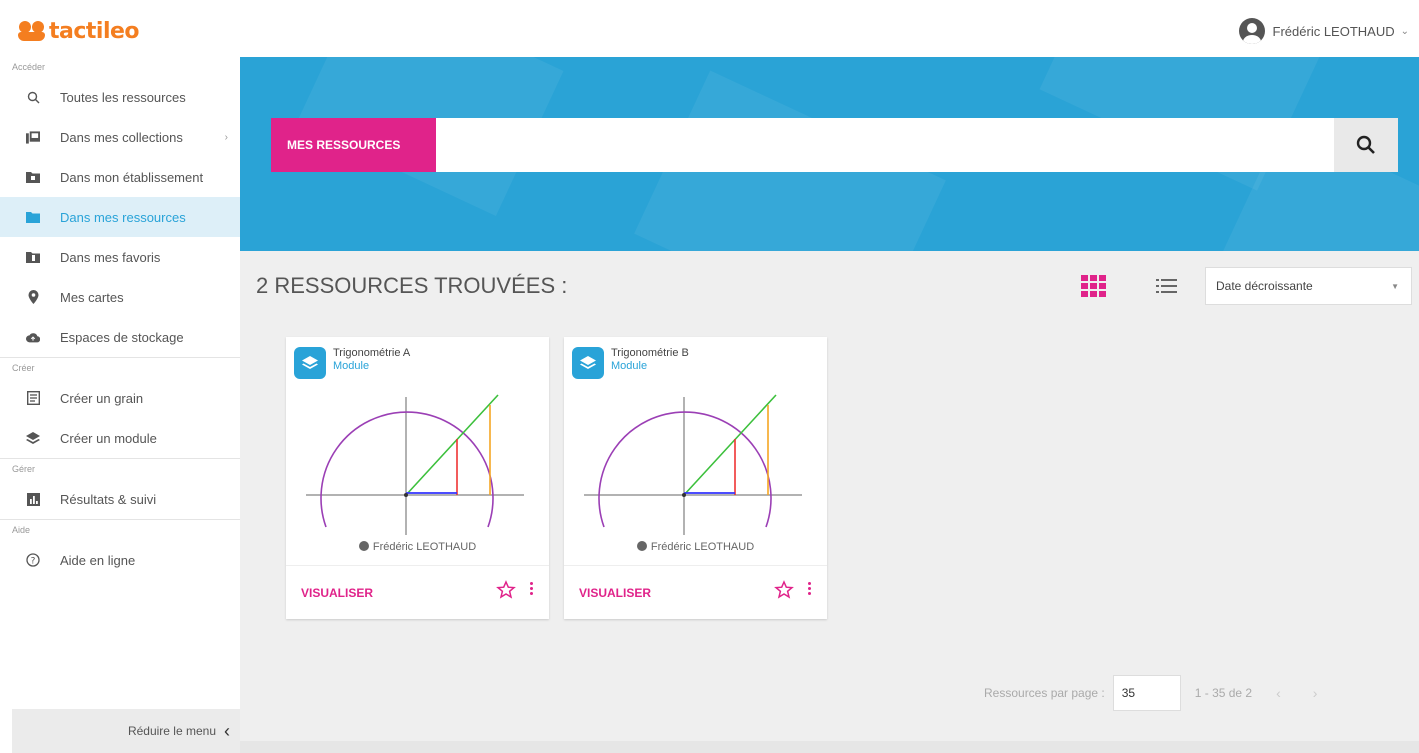  I want to click on dropdown-arrow-icon: ▼, so click(1395, 286).